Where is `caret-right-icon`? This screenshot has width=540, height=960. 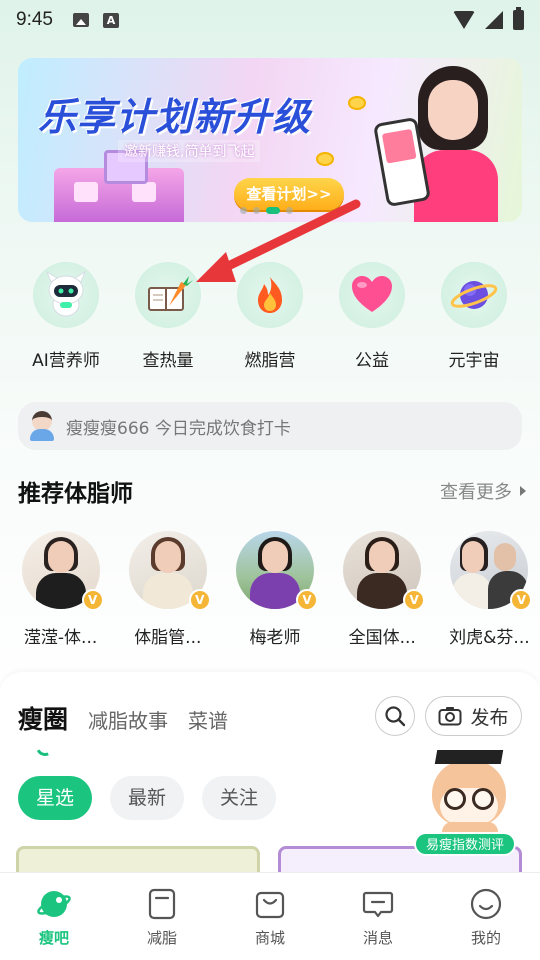
caret-right-icon is located at coordinates (523, 491).